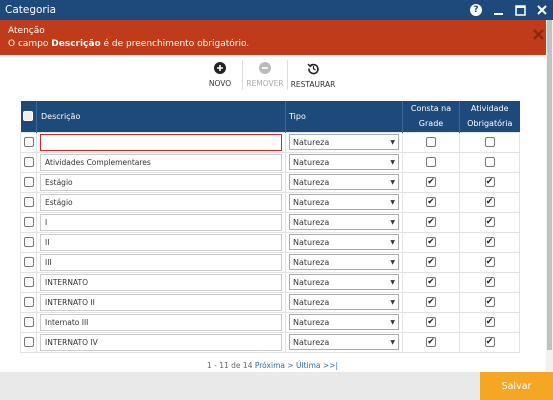  Describe the element at coordinates (265, 77) in the screenshot. I see `remove-button: REMOVER` at that location.